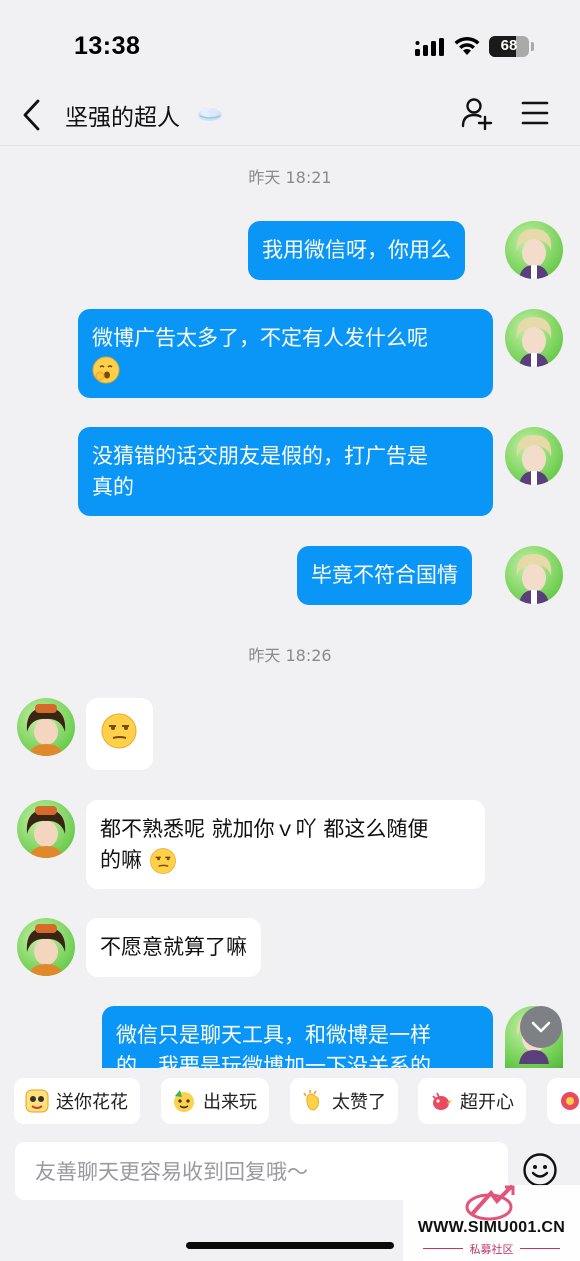 This screenshot has height=1261, width=580. I want to click on menu-button, so click(535, 113).